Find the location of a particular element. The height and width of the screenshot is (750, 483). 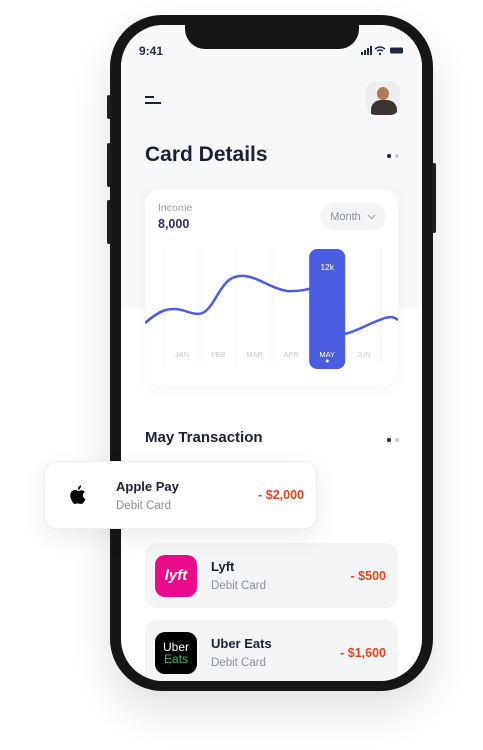

x-tick-label: FEB is located at coordinates (218, 354).